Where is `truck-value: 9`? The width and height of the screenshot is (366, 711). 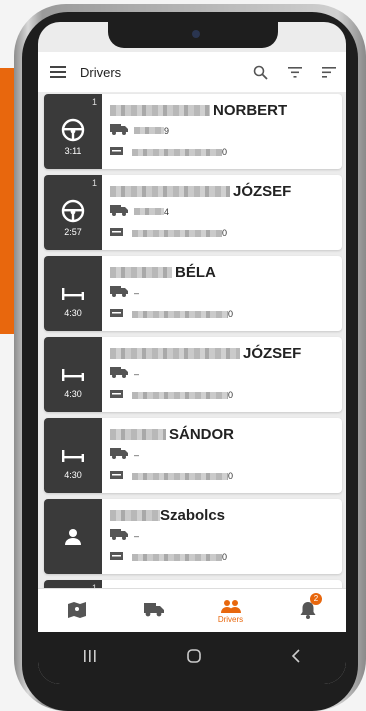
truck-value: 9 is located at coordinates (167, 130).